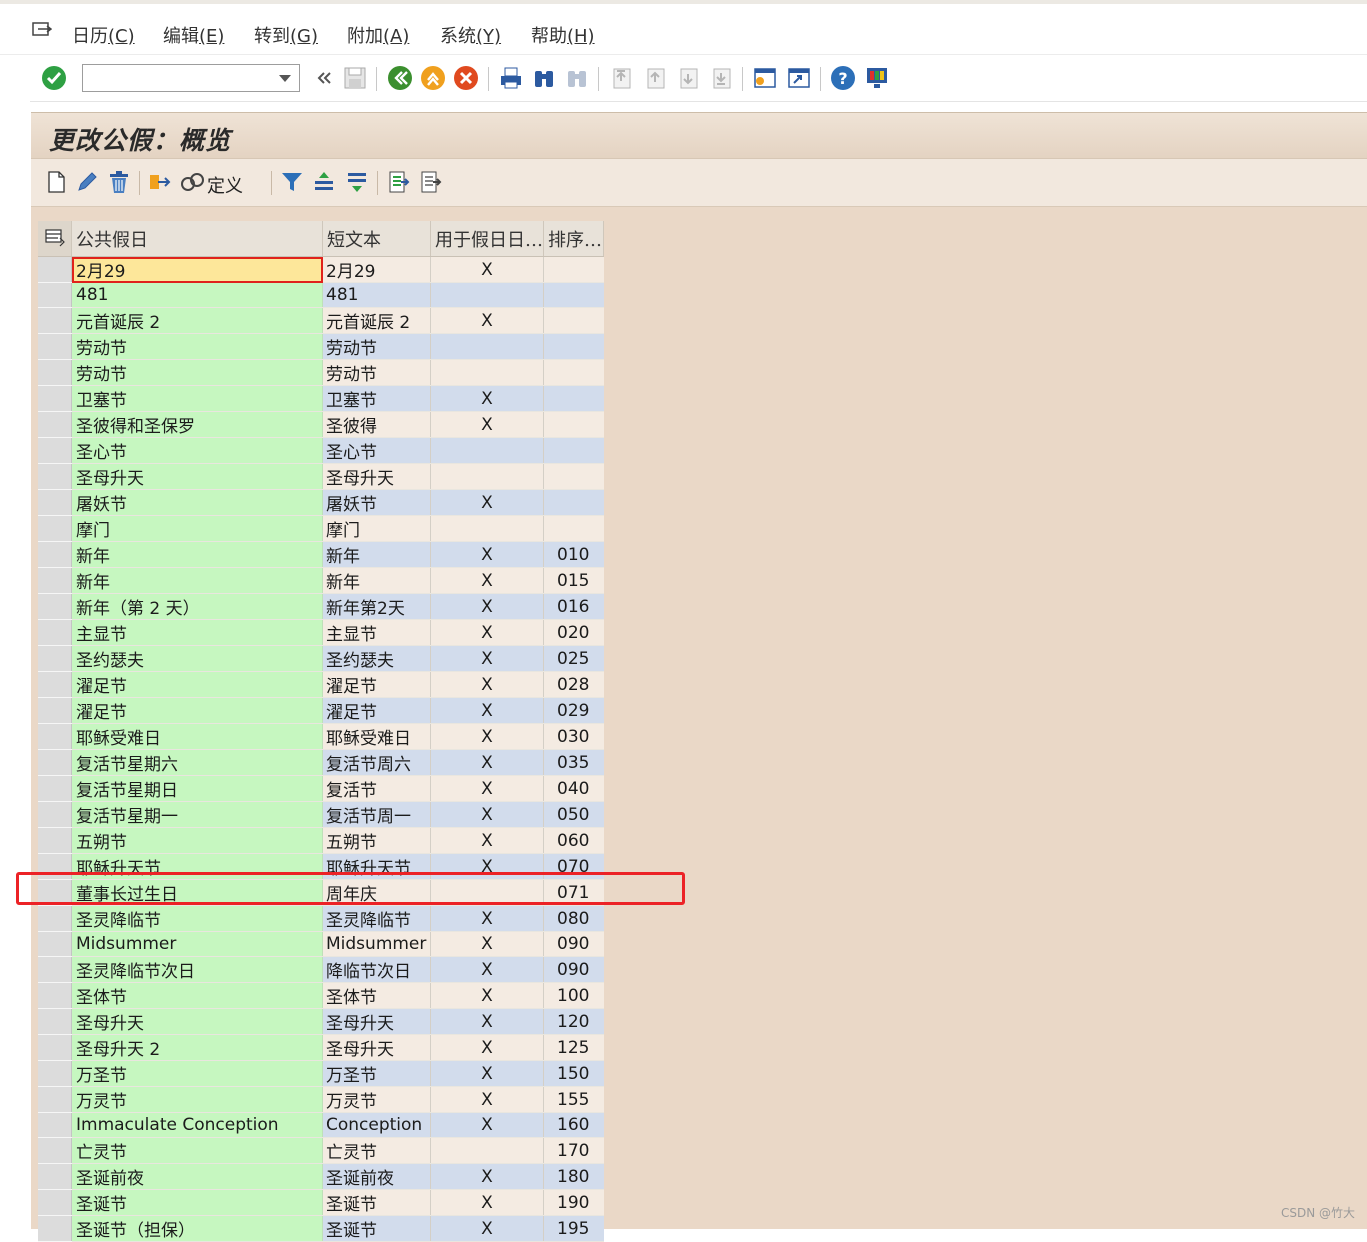 The image size is (1367, 1242). I want to click on holiday-cell: 新年, so click(197, 580).